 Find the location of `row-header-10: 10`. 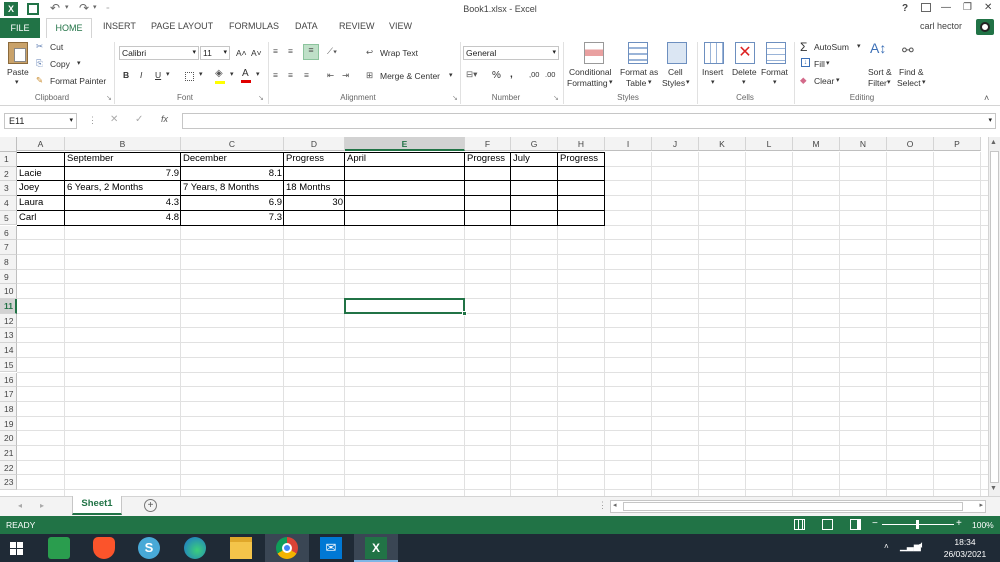

row-header-10: 10 is located at coordinates (8, 291).